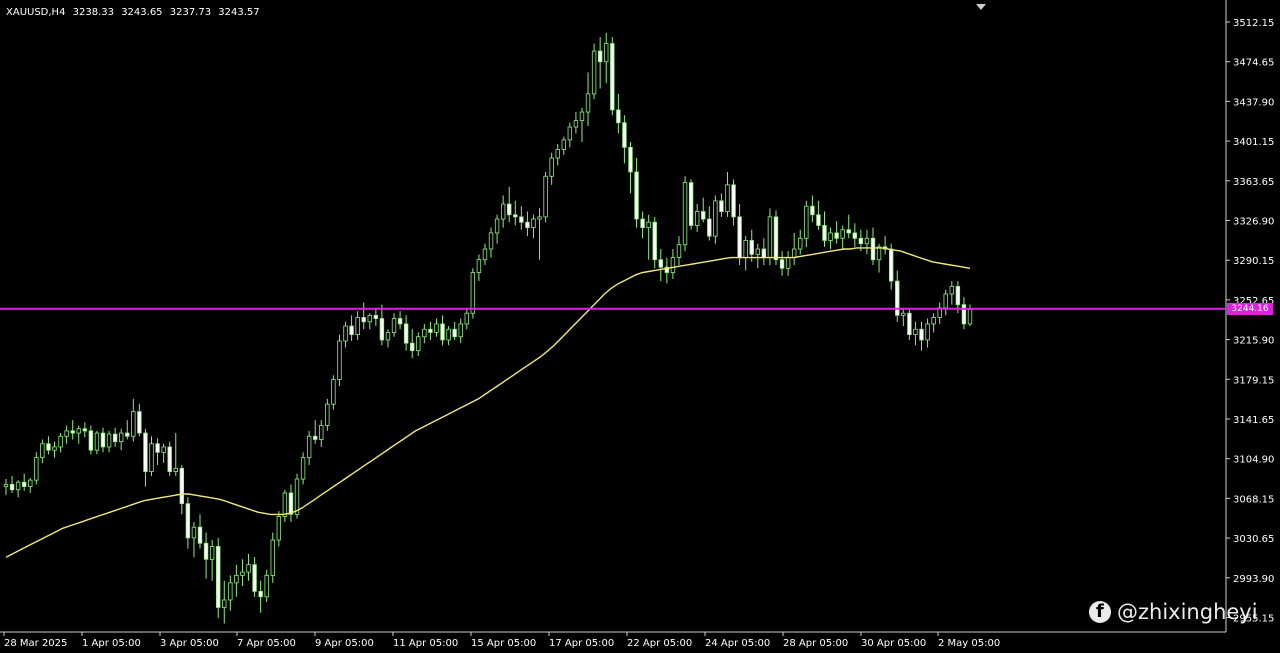  I want to click on price-tick-label: 3030.65, so click(1253, 539).